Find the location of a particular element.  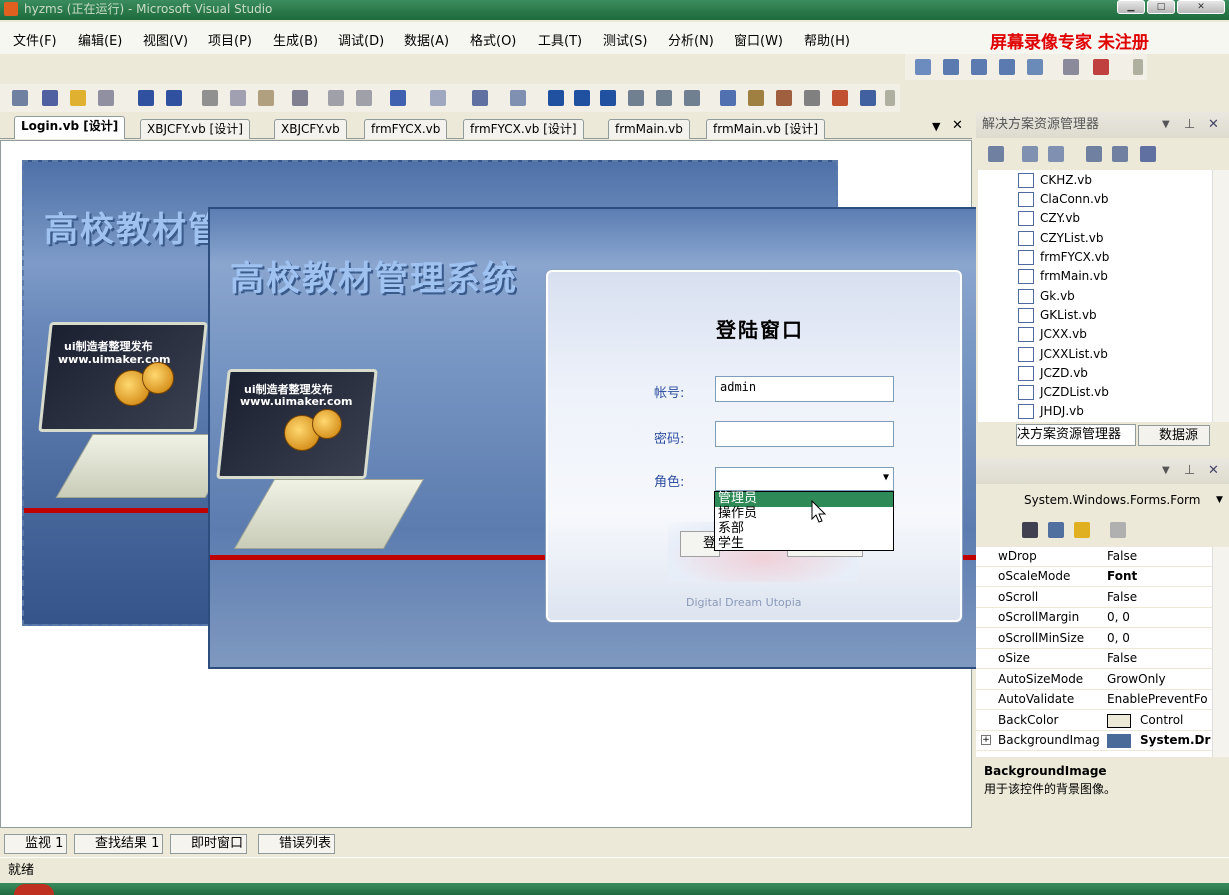

cut-icon is located at coordinates (210, 98).